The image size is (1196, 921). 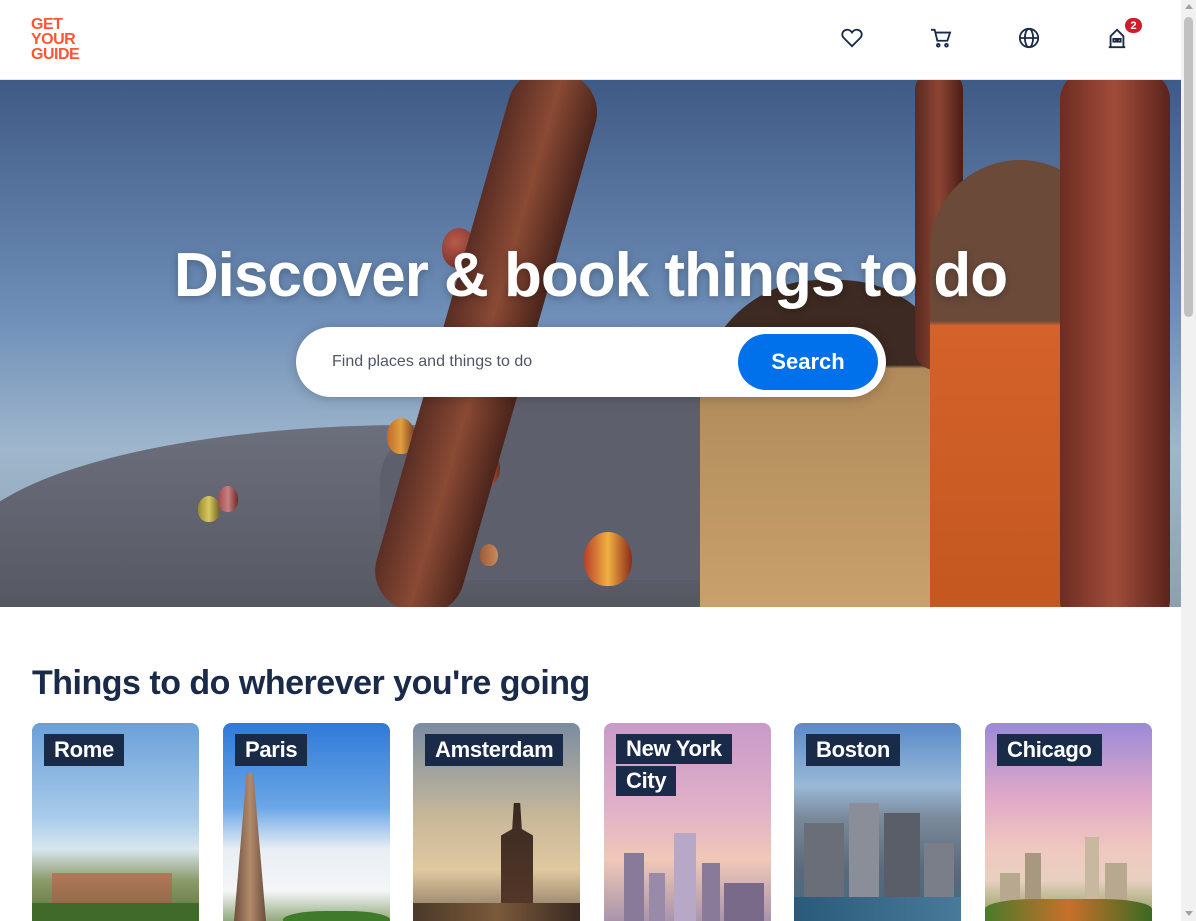 I want to click on language-button, so click(x=1029, y=38).